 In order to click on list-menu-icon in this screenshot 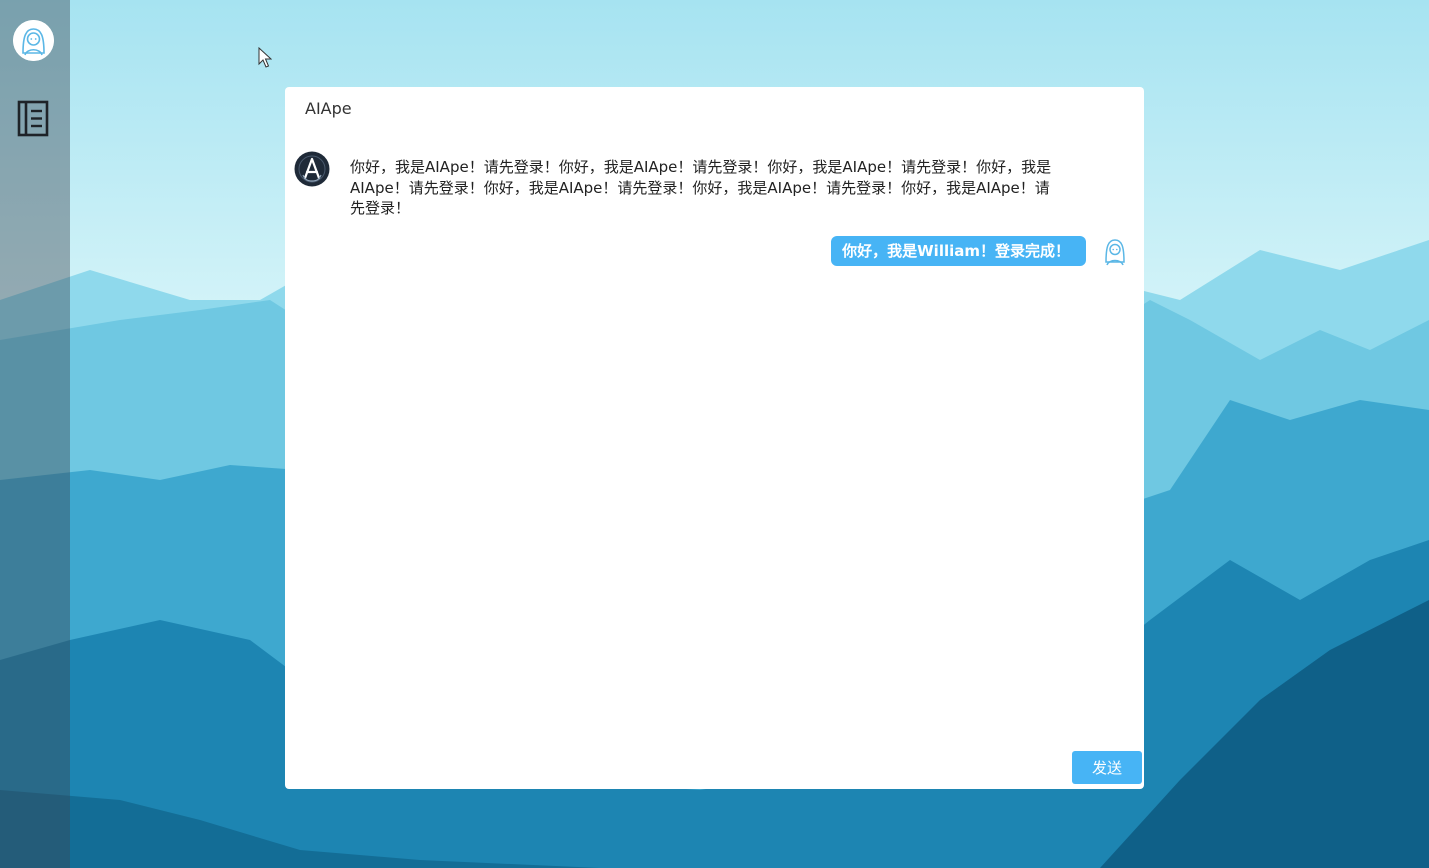, I will do `click(34, 118)`.